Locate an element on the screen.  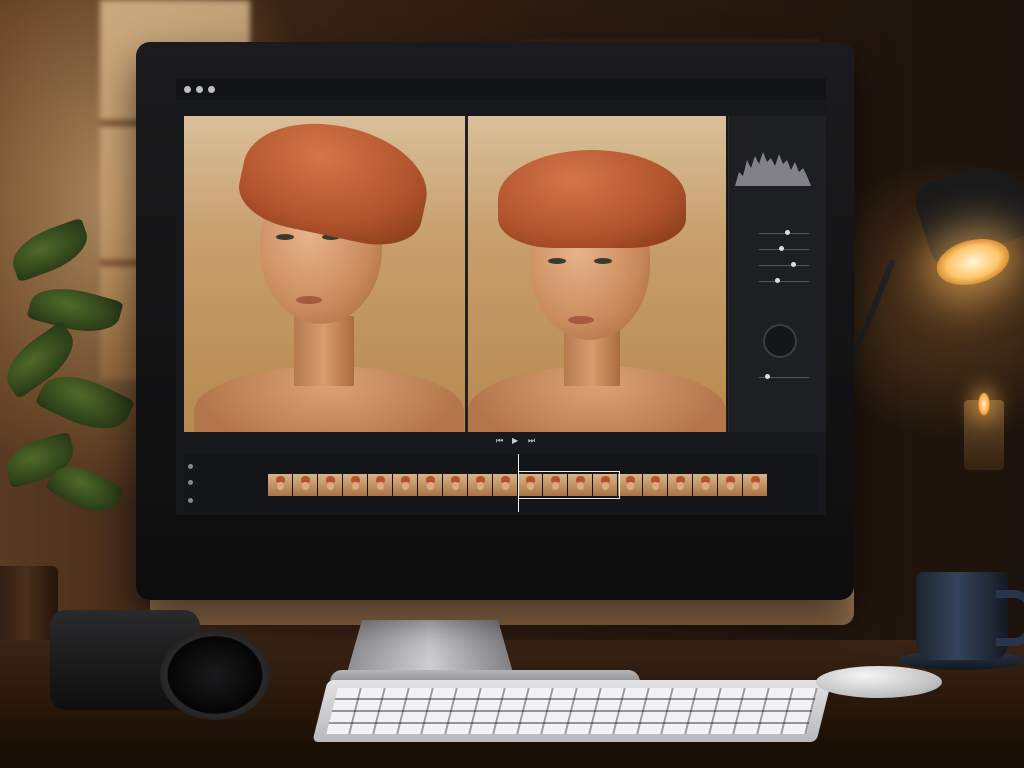
coffee-mug is located at coordinates (962, 616).